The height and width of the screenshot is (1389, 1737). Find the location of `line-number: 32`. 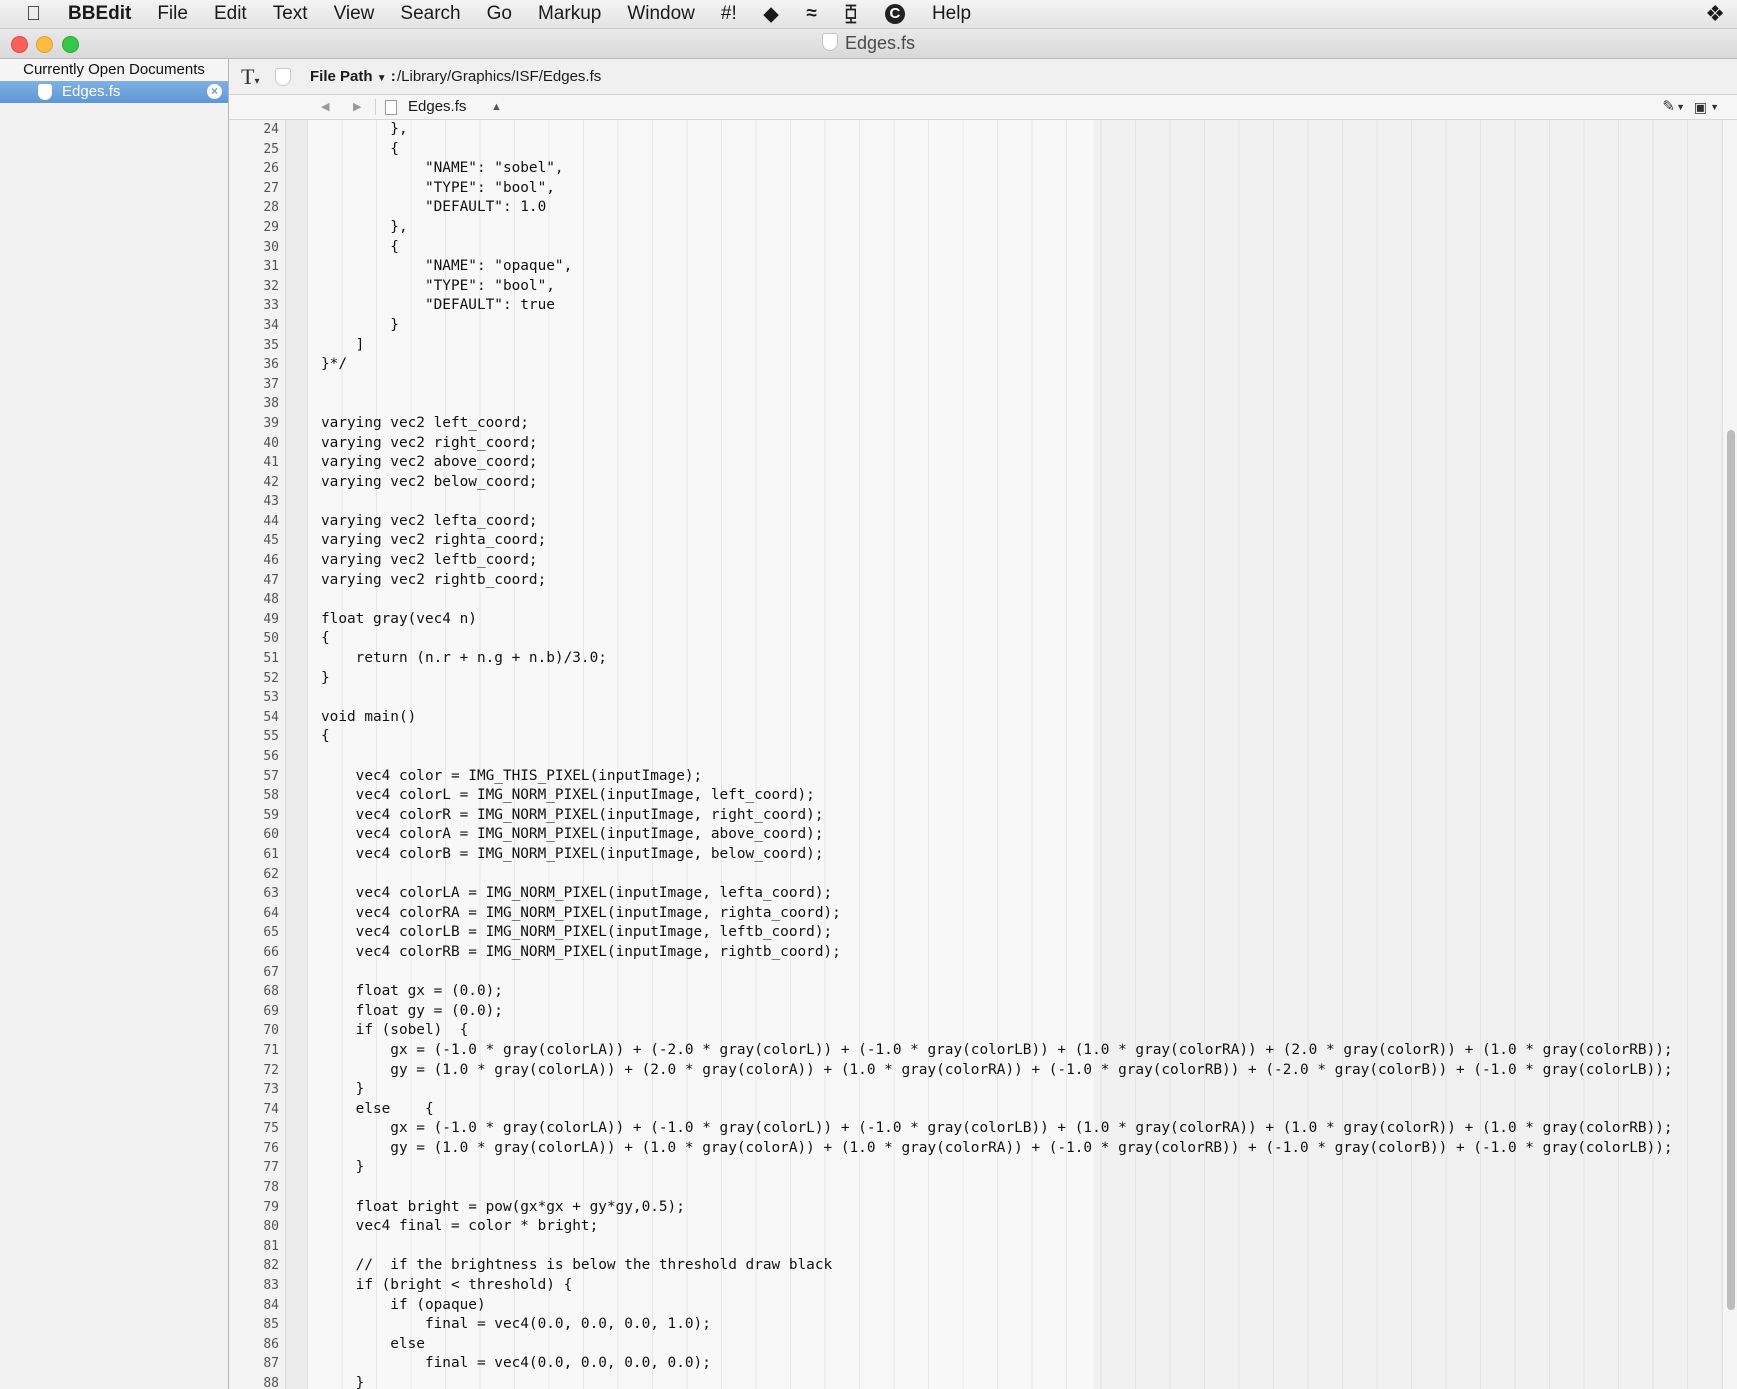

line-number: 32 is located at coordinates (271, 286).